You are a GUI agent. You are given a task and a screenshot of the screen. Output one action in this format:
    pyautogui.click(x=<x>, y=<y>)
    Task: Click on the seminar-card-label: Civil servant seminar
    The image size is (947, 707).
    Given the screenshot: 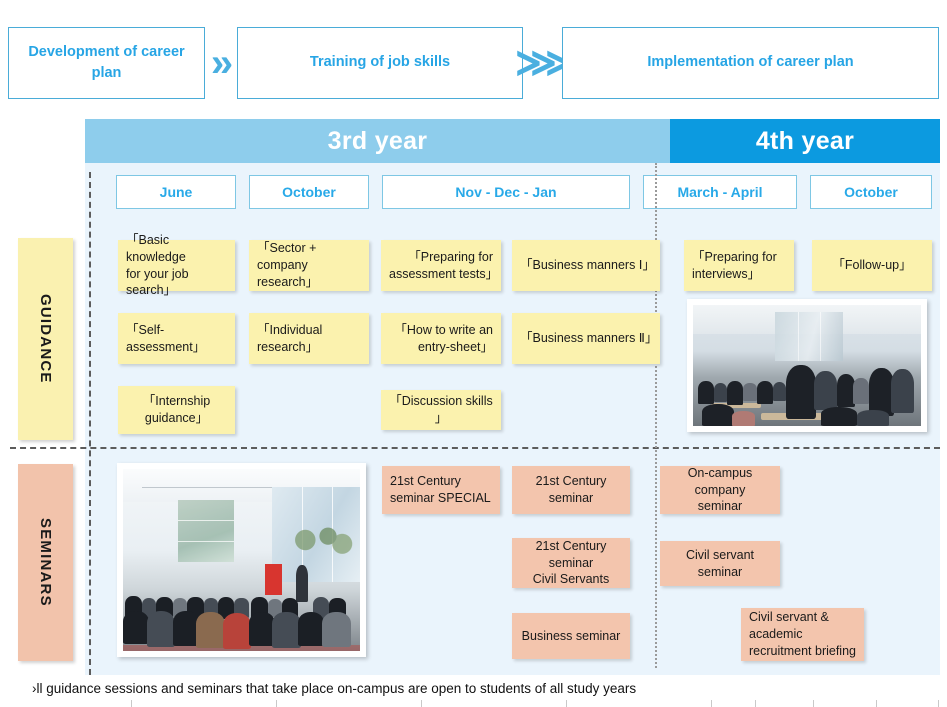 What is the action you would take?
    pyautogui.click(x=720, y=563)
    